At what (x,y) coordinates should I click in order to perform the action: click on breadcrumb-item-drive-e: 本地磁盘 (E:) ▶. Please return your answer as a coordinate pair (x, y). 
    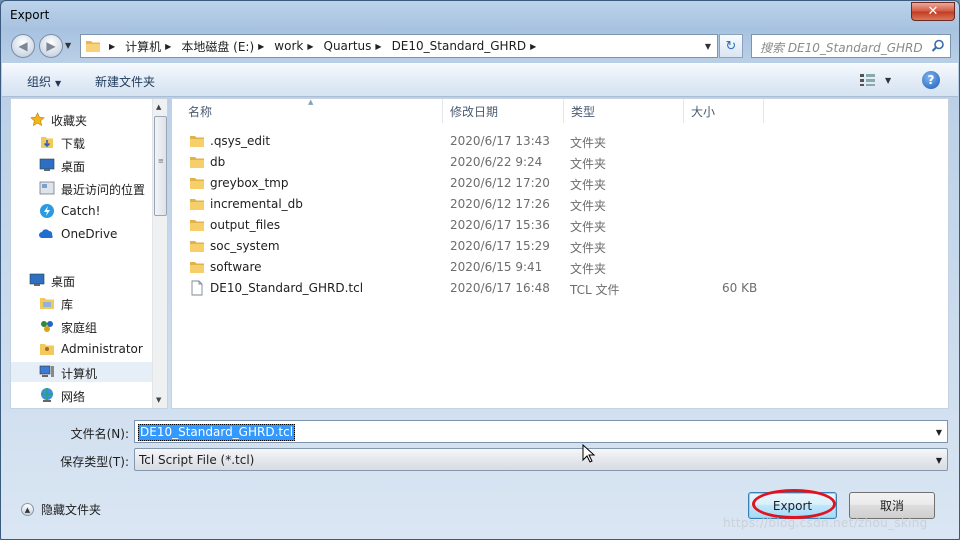
    Looking at the image, I should click on (225, 46).